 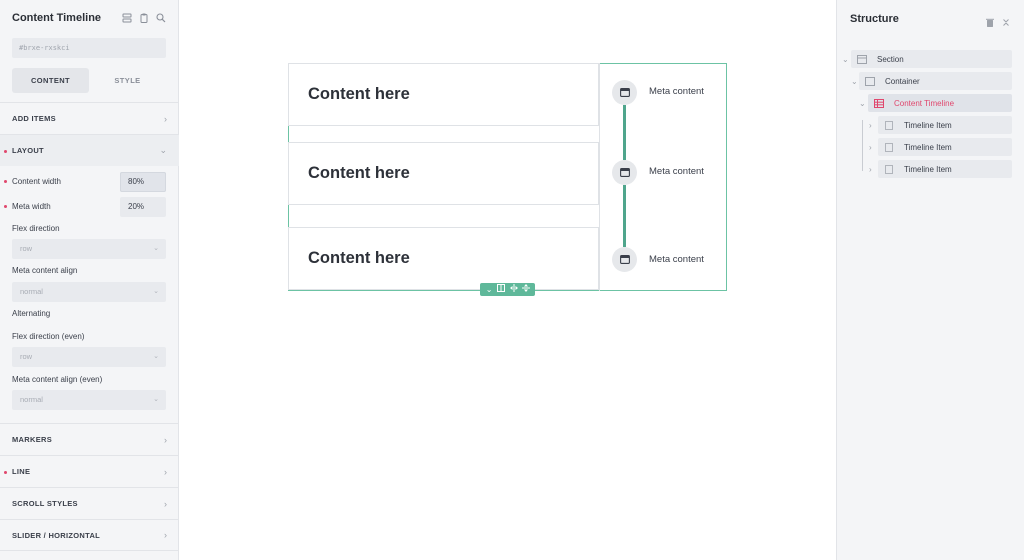 What do you see at coordinates (48, 336) in the screenshot?
I see `flex-direction-even-label: Flex direction (even)` at bounding box center [48, 336].